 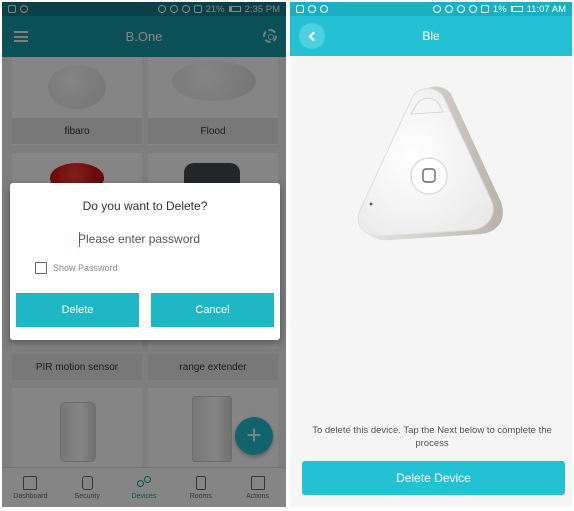 What do you see at coordinates (324, 9) in the screenshot?
I see `sync-icon` at bounding box center [324, 9].